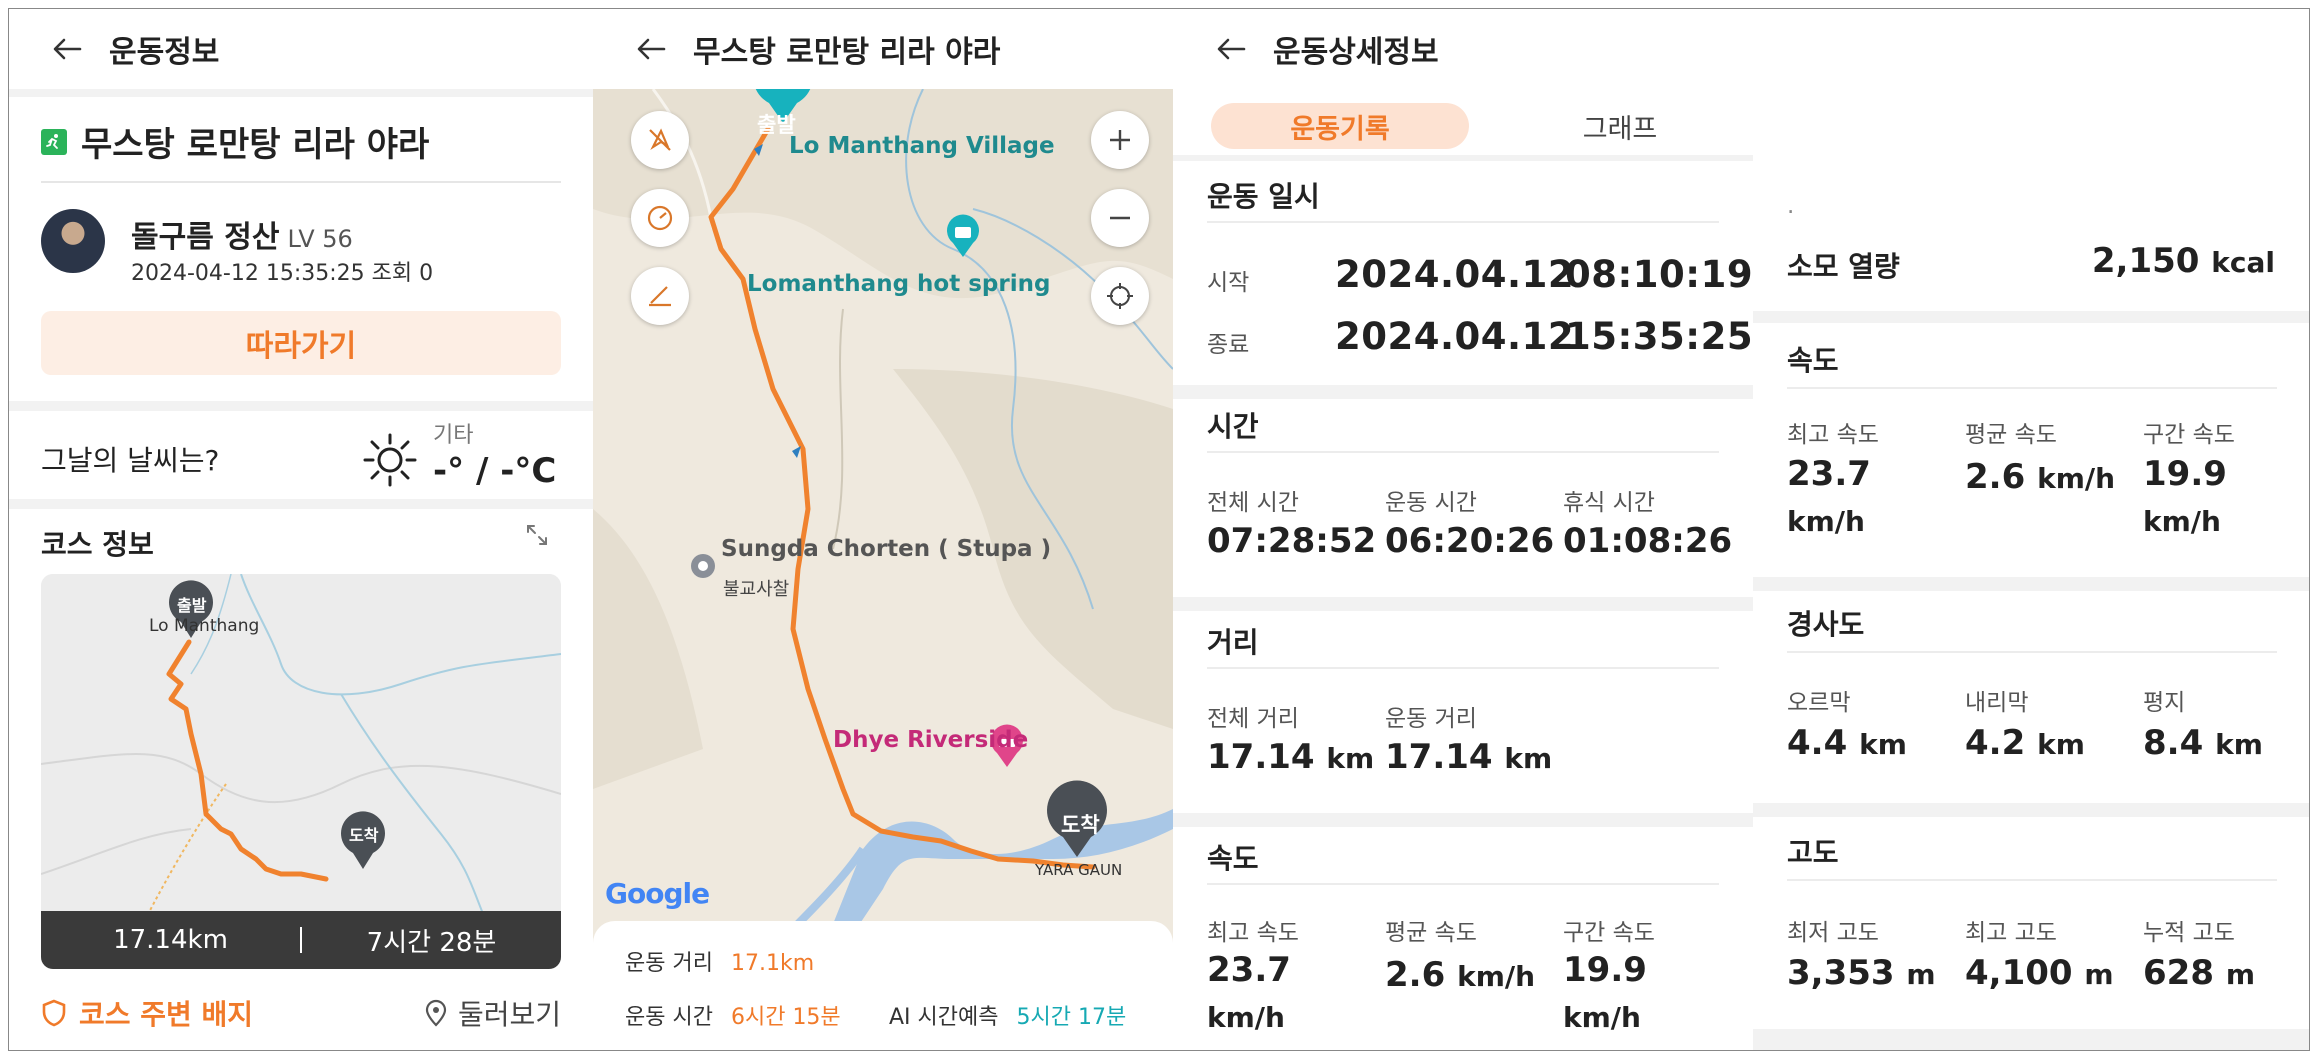 Image resolution: width=2320 pixels, height=1059 pixels. What do you see at coordinates (1883, 744) in the screenshot?
I see `uphill-unit: km` at bounding box center [1883, 744].